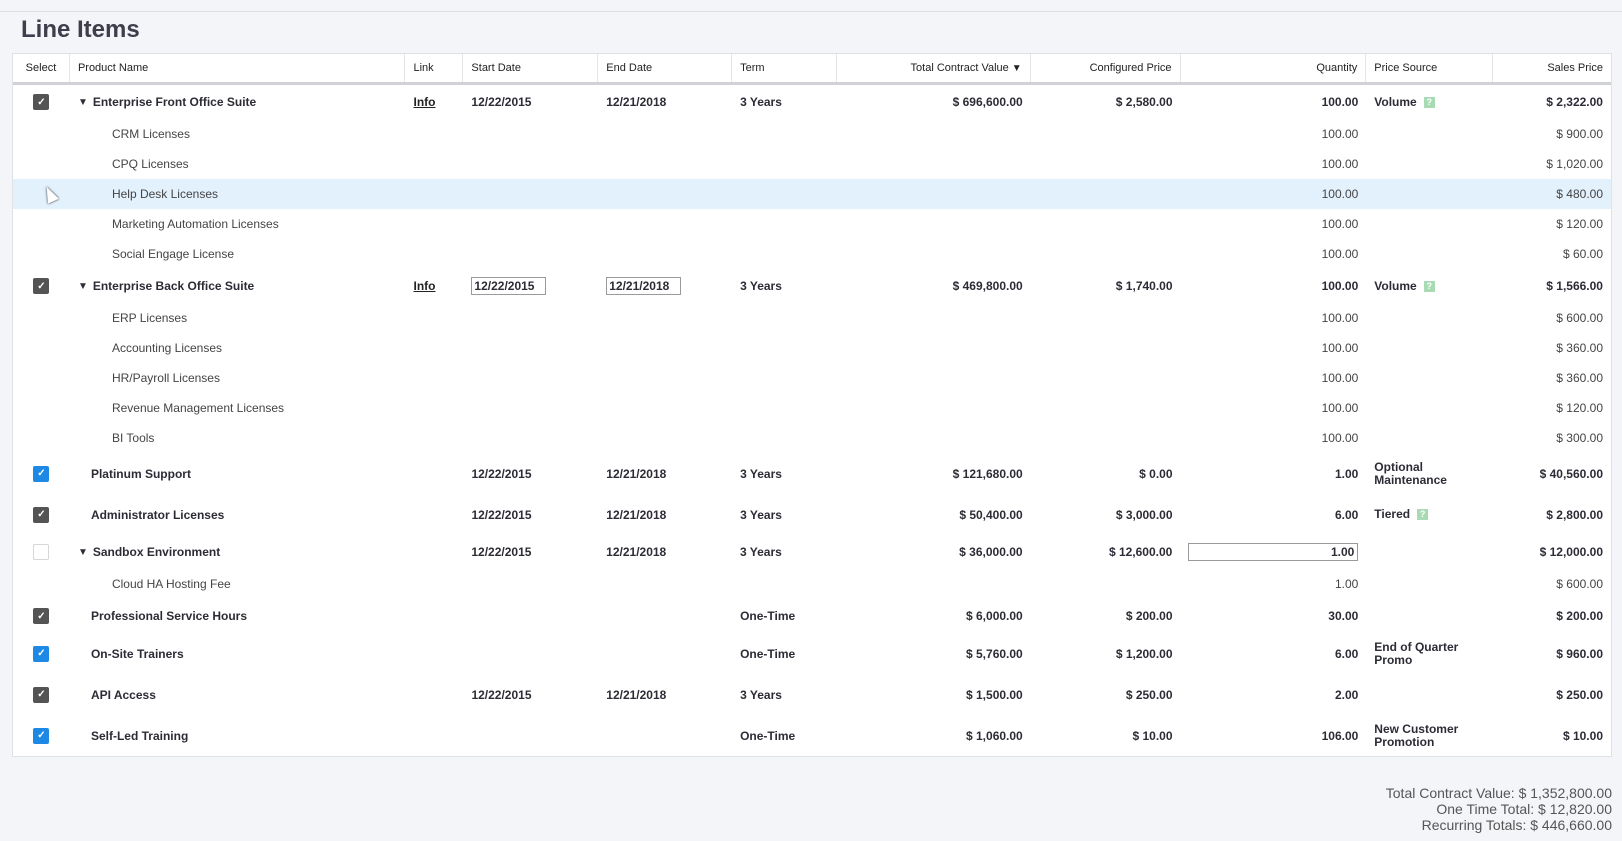 Image resolution: width=1622 pixels, height=841 pixels. Describe the element at coordinates (80, 29) in the screenshot. I see `page-title: Line Items` at that location.